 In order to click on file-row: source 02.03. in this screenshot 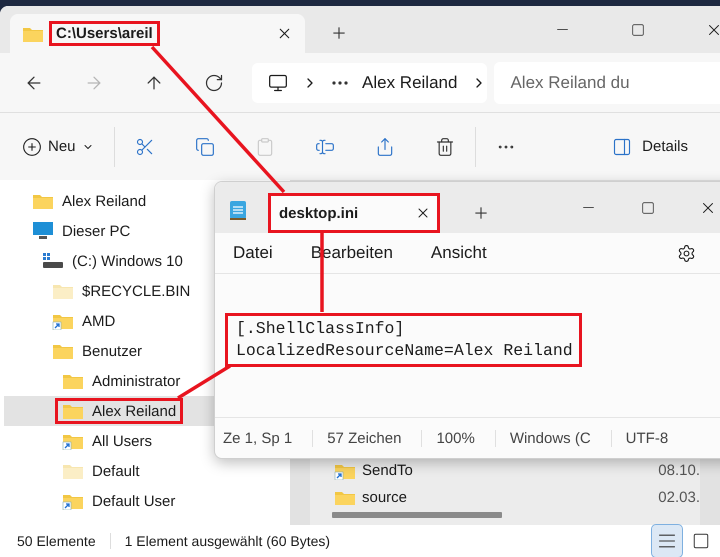, I will do `click(505, 494)`.